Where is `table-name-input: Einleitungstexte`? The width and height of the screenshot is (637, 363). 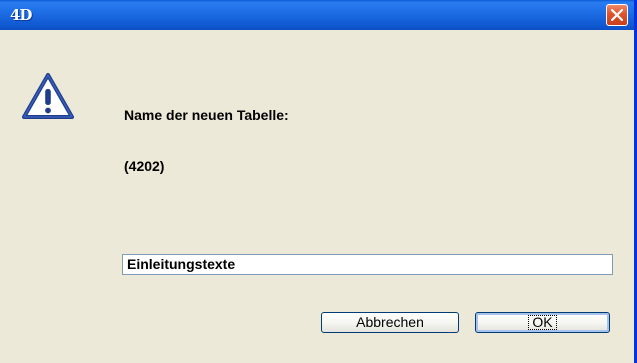
table-name-input: Einleitungstexte is located at coordinates (367, 264).